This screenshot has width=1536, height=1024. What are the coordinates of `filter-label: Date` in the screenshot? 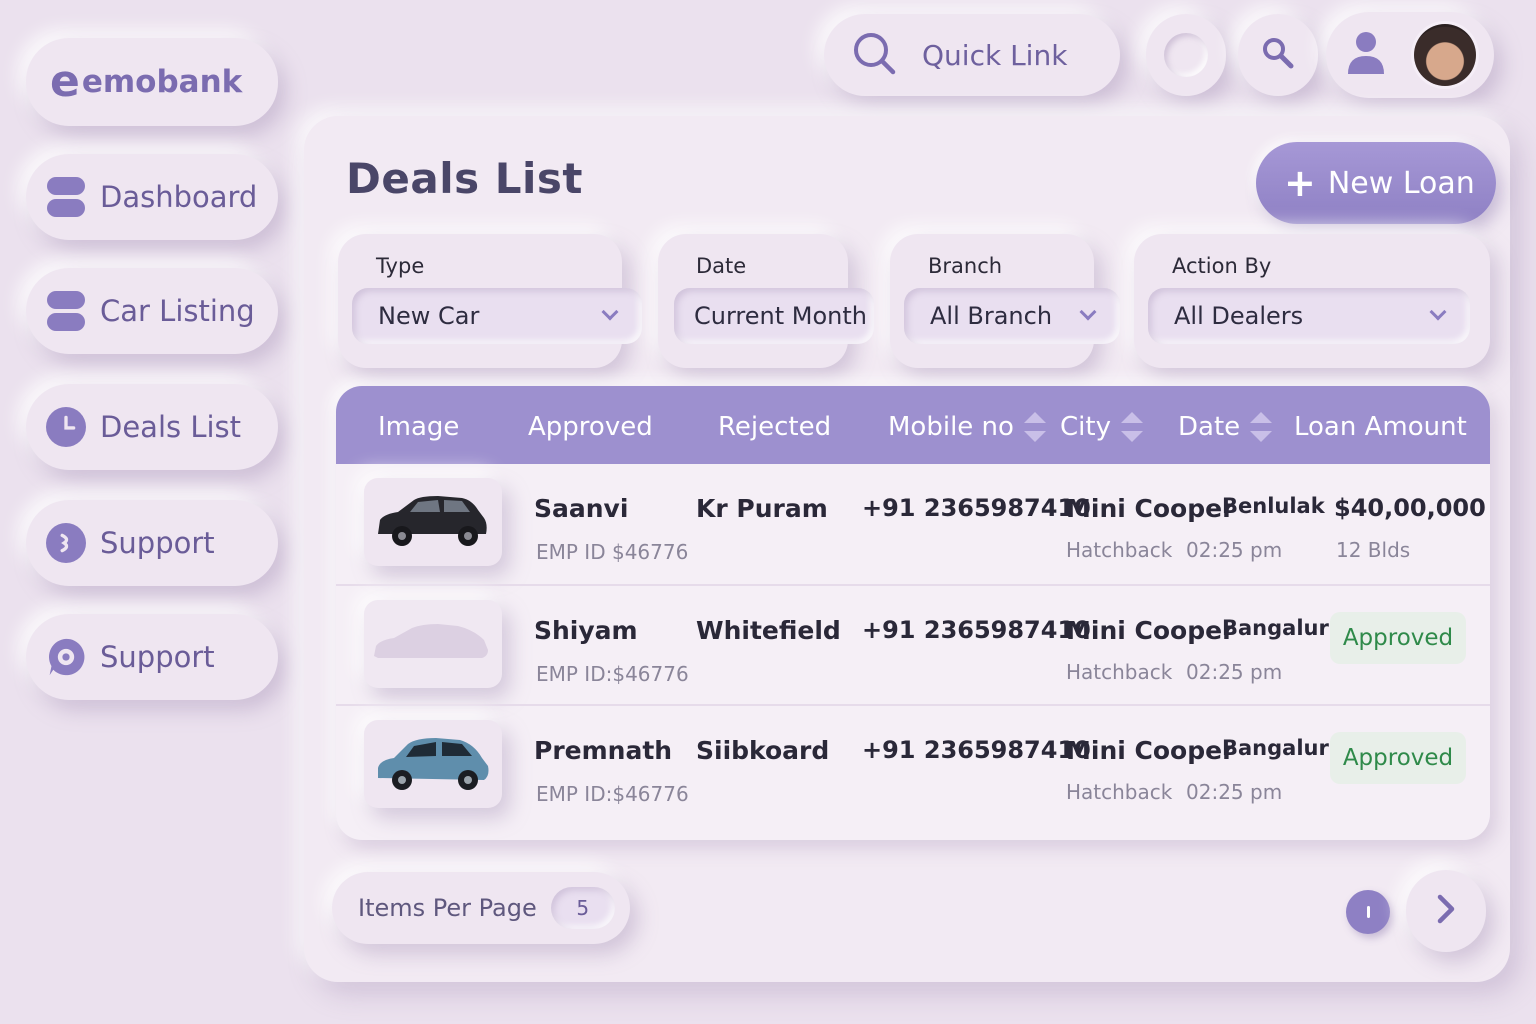 It's located at (721, 266).